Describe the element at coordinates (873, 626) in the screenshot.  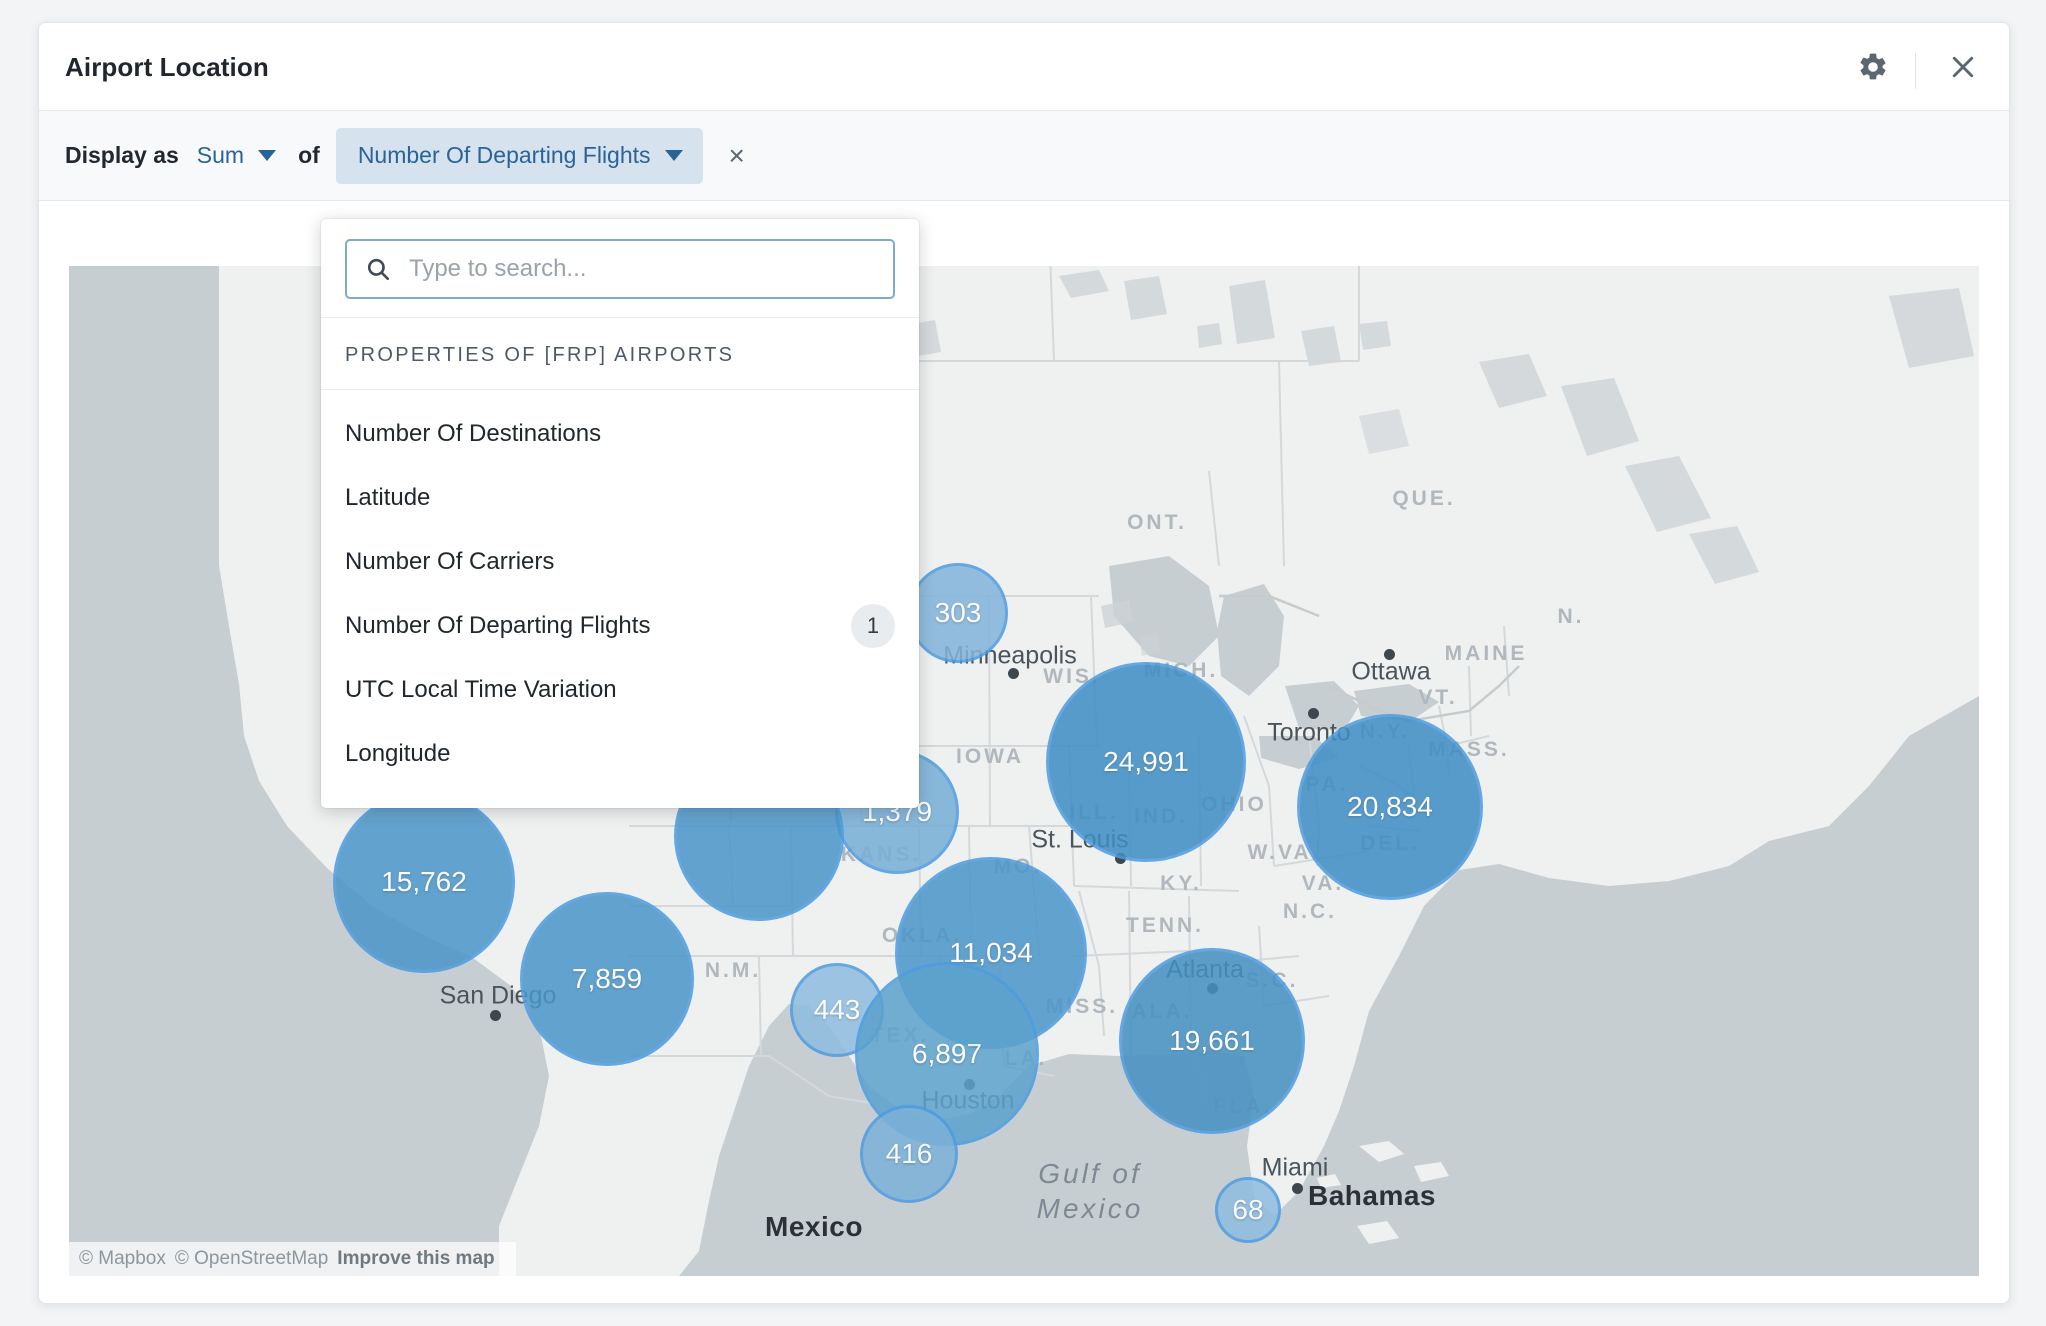
I see `dropdown-item-count-badge: 1` at that location.